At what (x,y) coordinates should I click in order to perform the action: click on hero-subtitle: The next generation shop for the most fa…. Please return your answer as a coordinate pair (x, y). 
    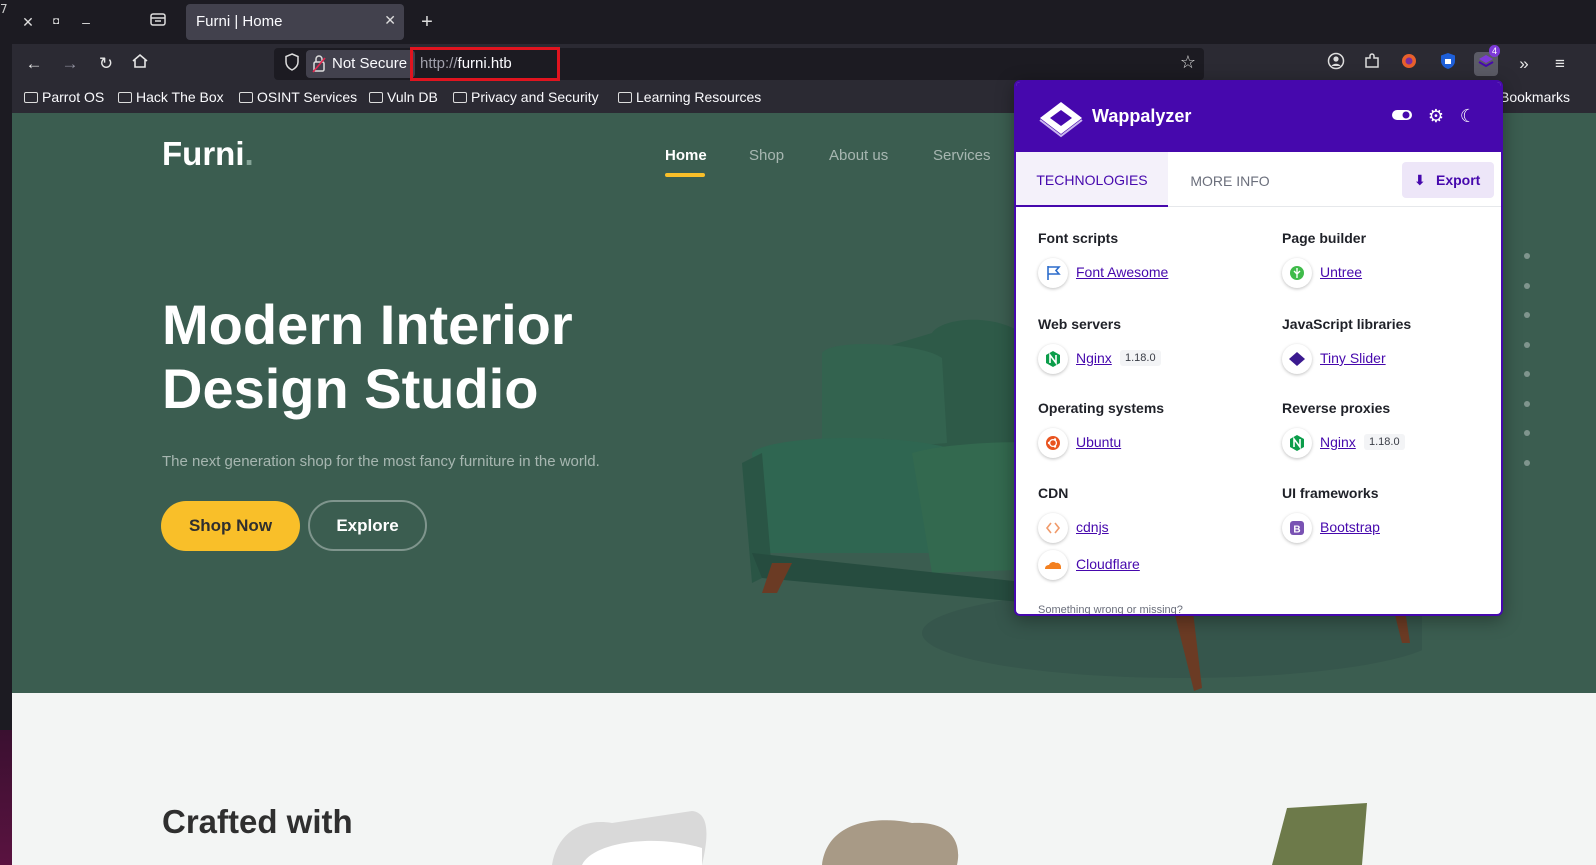
    Looking at the image, I should click on (381, 461).